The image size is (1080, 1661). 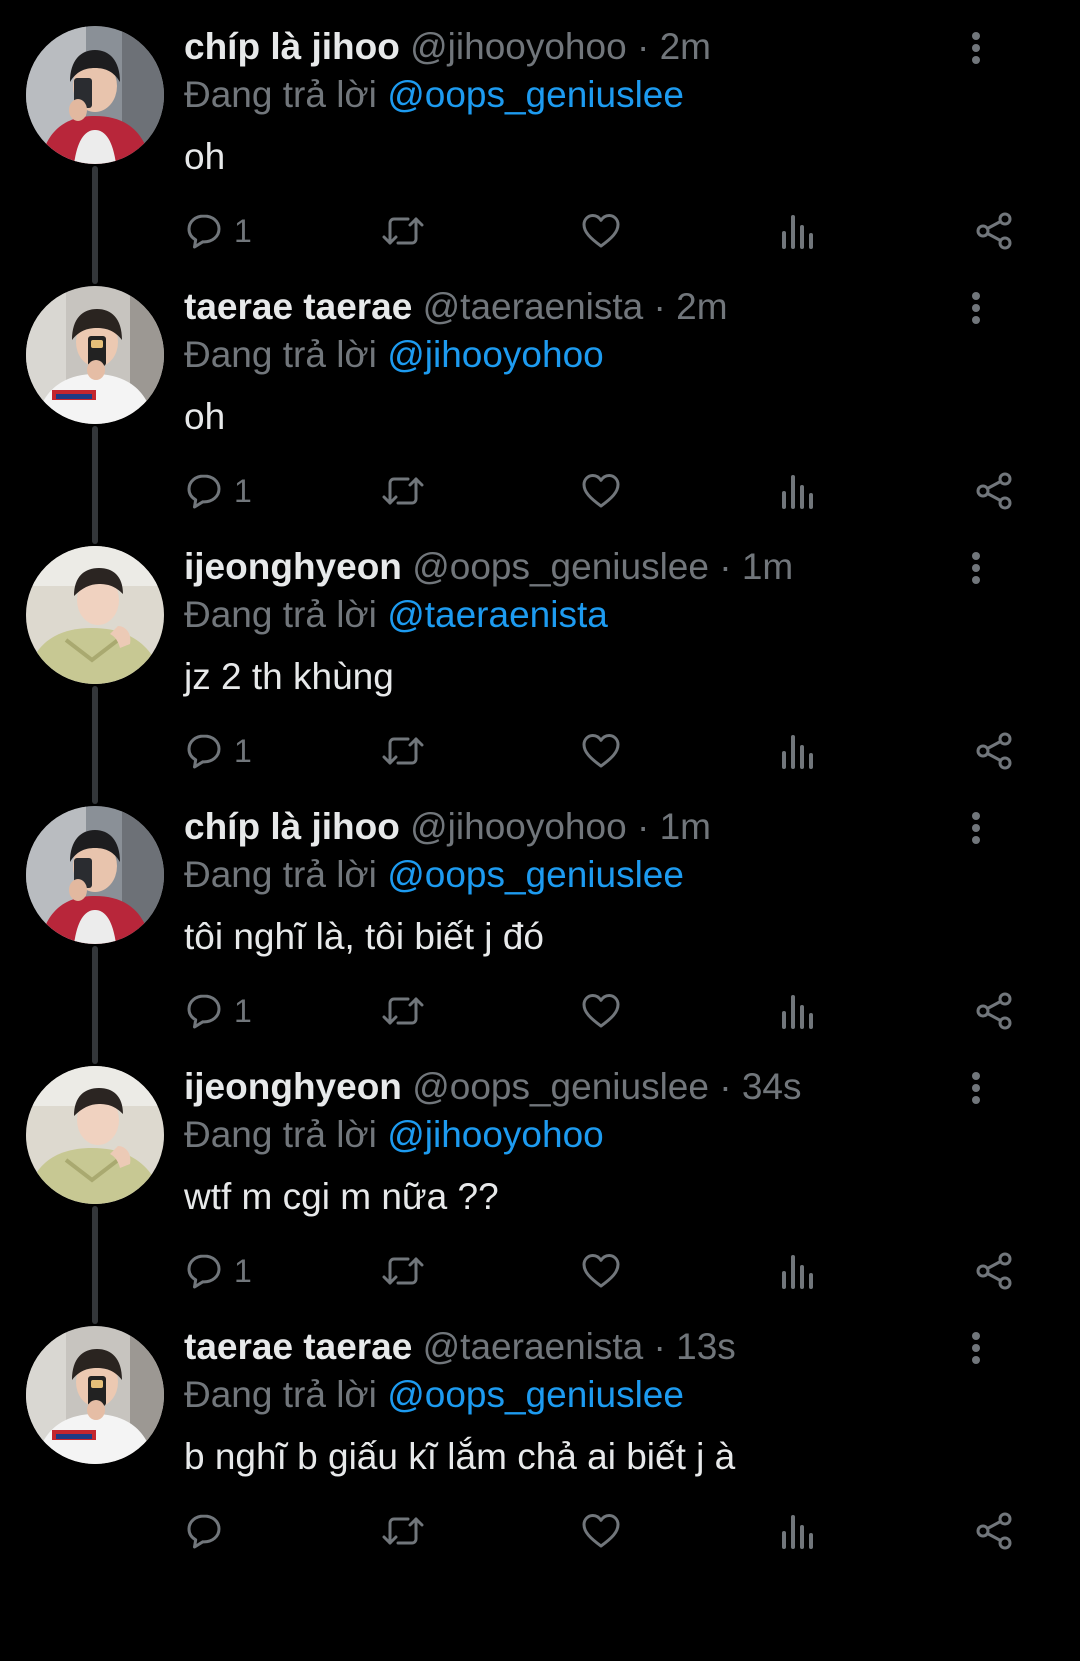 I want to click on tweet-time: 1m, so click(x=685, y=826).